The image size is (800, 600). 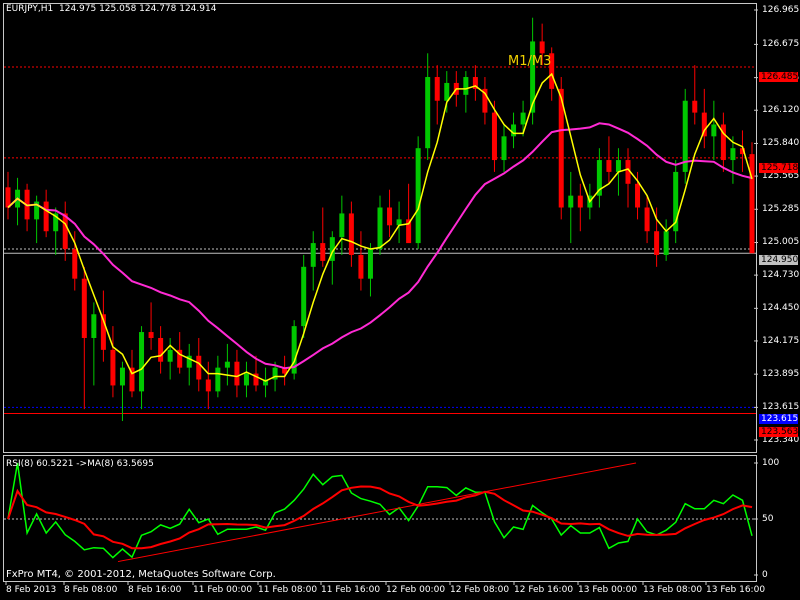 I want to click on rsi-level-0: 0, so click(x=765, y=575).